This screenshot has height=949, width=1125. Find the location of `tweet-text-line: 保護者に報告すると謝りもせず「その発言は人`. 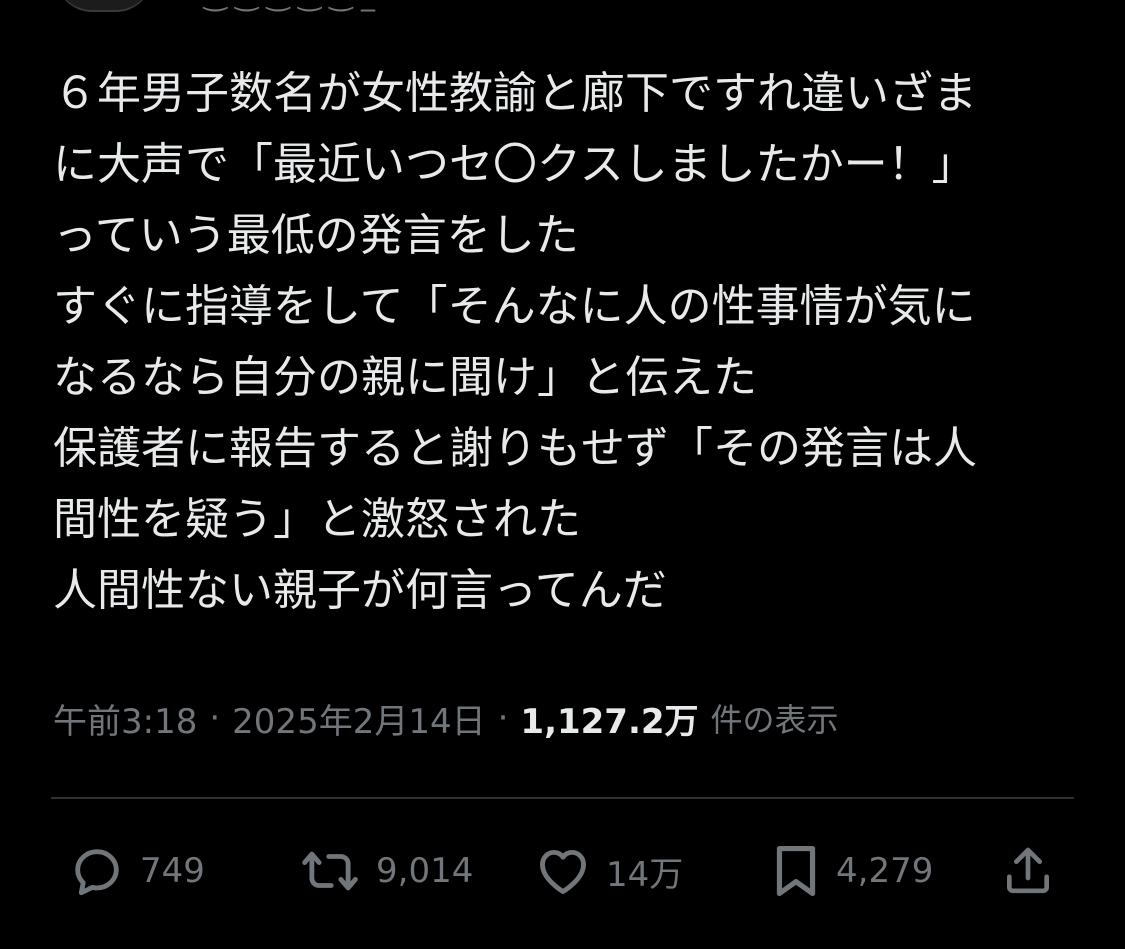

tweet-text-line: 保護者に報告すると謝りもせず「その発言は人 is located at coordinates (515, 448).